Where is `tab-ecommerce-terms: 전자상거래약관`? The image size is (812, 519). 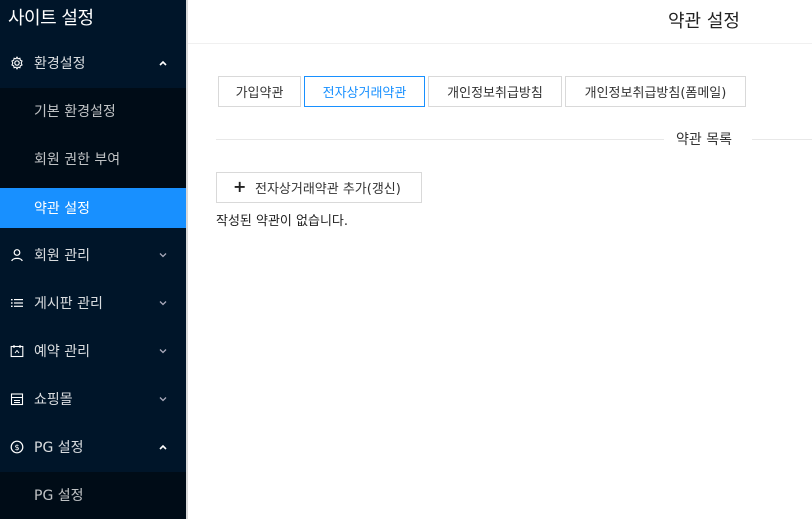 tab-ecommerce-terms: 전자상거래약관 is located at coordinates (364, 91).